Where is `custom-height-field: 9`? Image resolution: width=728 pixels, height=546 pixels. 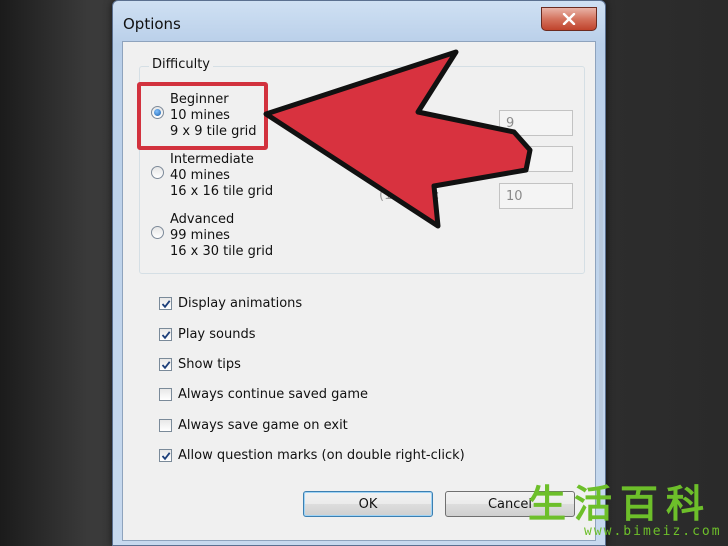
custom-height-field: 9 is located at coordinates (536, 123).